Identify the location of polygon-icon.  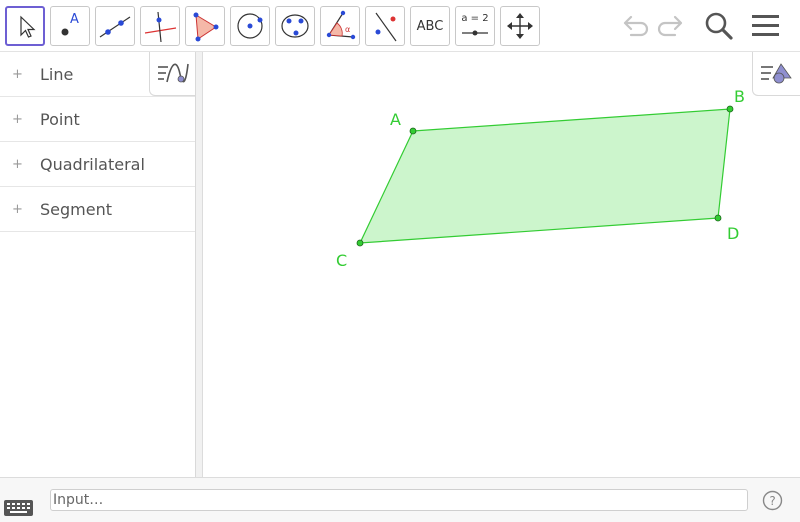
(206, 27).